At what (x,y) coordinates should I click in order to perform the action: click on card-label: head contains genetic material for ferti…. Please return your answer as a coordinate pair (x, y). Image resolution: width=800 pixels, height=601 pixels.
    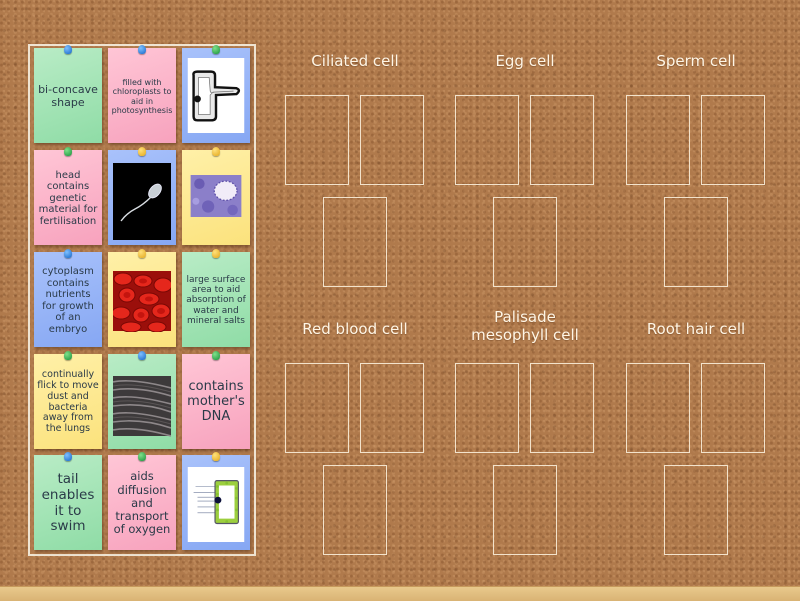
    Looking at the image, I should click on (68, 198).